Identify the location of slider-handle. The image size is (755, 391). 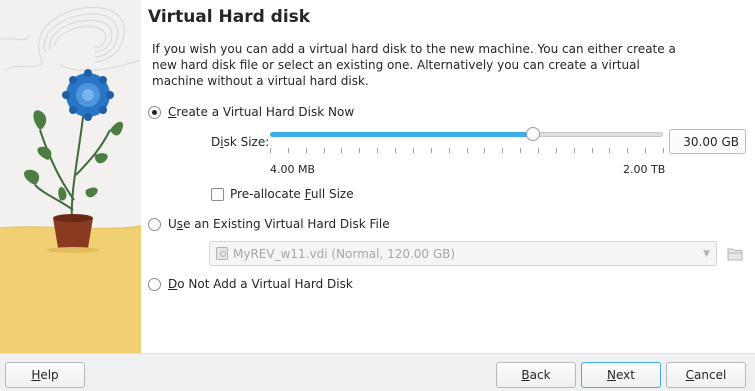
(533, 134).